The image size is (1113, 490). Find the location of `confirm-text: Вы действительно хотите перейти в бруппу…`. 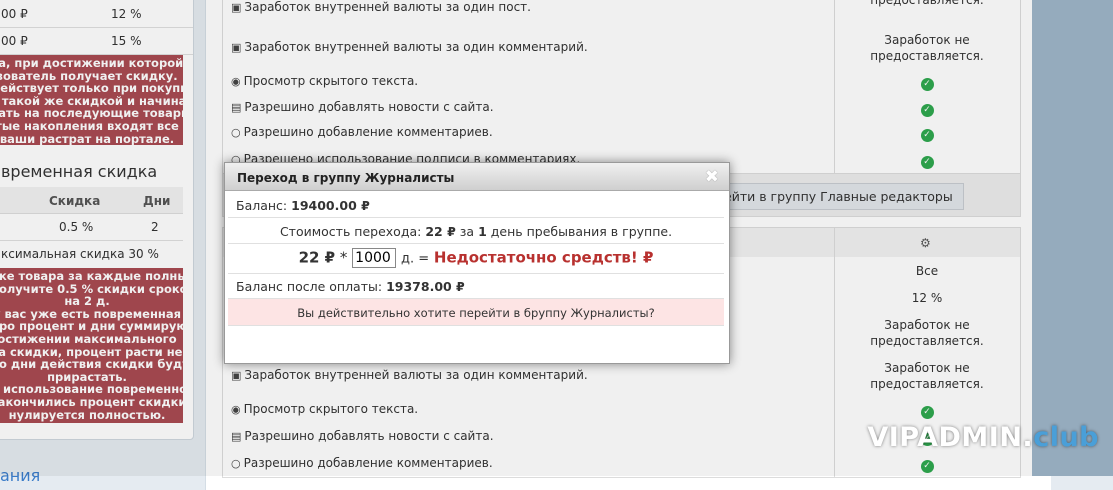

confirm-text: Вы действительно хотите перейти в бруппу… is located at coordinates (476, 313).